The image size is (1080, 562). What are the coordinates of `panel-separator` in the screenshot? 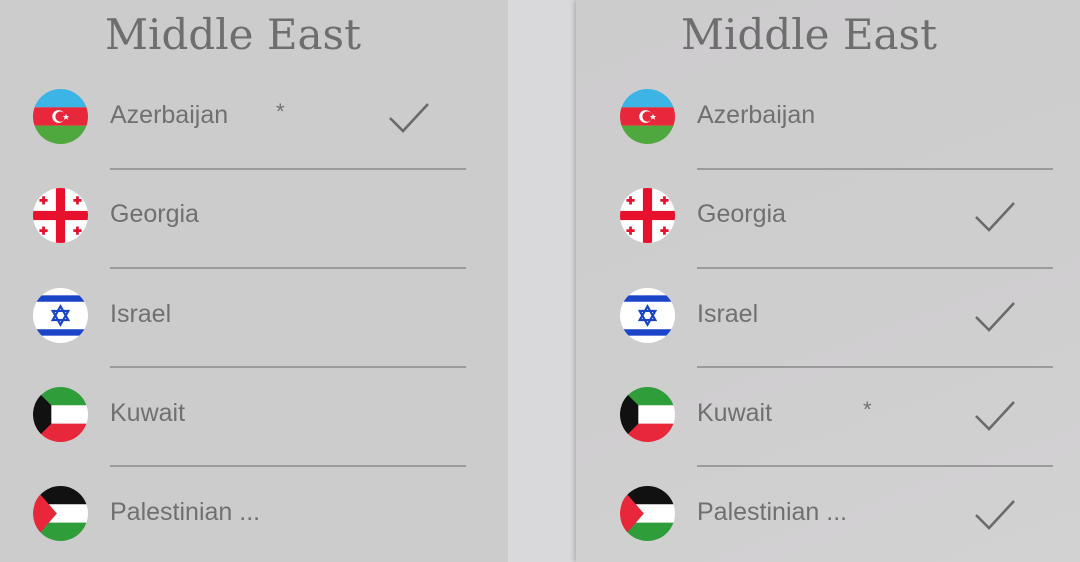 It's located at (542, 281).